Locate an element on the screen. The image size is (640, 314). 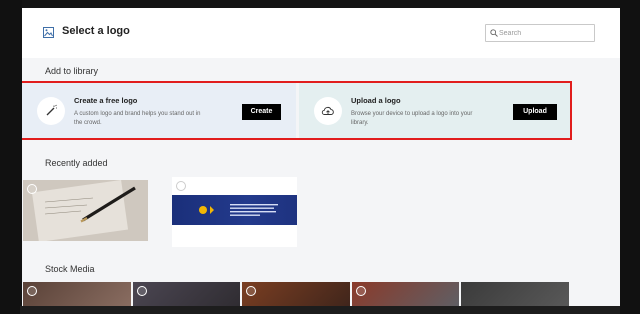
search-box is located at coordinates (540, 33).